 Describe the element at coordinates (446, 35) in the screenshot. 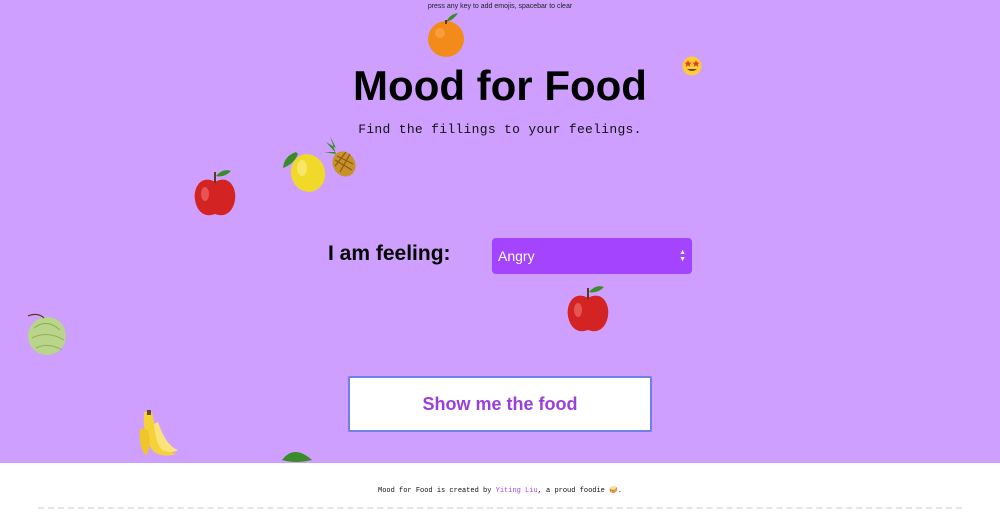

I see `orange-icon` at that location.